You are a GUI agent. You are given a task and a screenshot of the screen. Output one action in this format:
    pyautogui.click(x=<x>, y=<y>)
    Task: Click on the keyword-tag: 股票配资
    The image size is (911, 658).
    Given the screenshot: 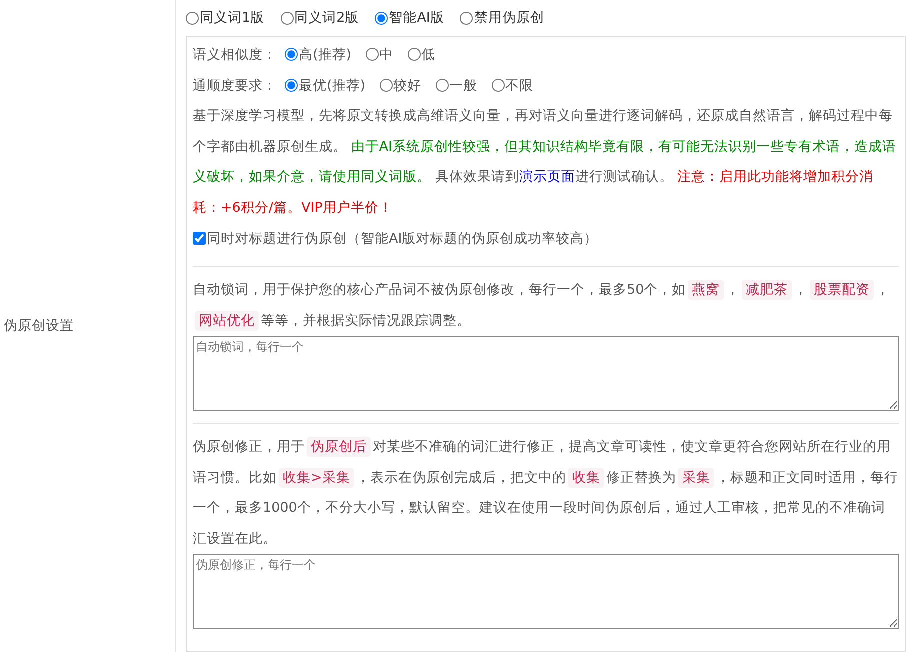 What is the action you would take?
    pyautogui.click(x=842, y=290)
    